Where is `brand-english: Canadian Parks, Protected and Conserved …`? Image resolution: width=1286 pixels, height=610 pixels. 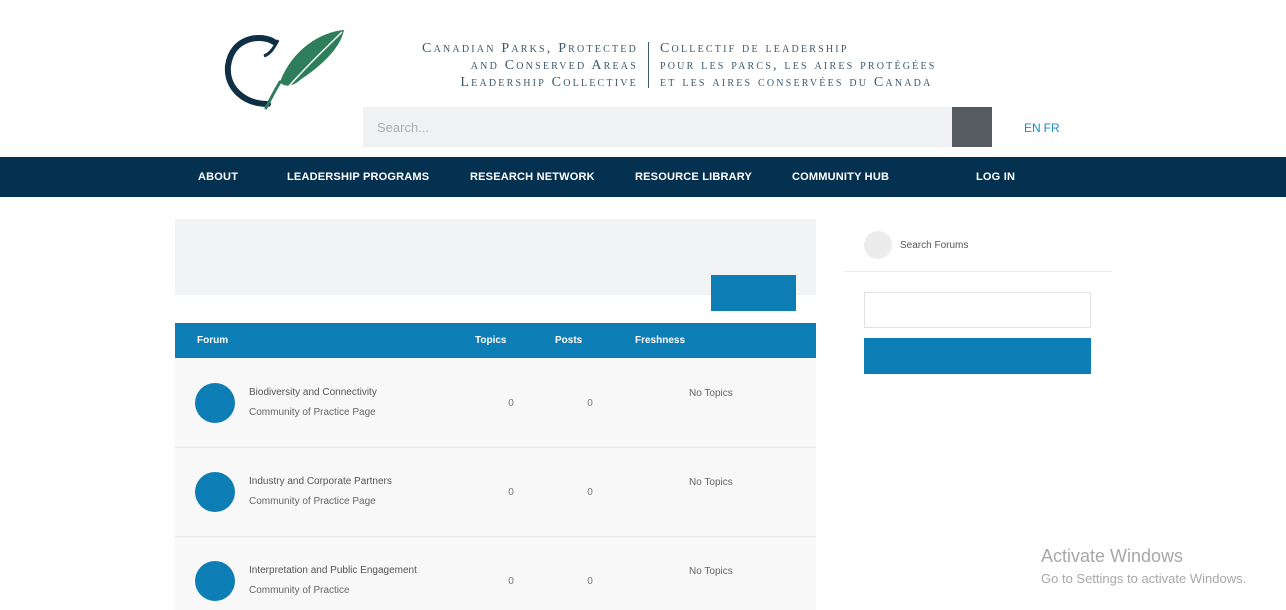 brand-english: Canadian Parks, Protected and Conserved … is located at coordinates (504, 65).